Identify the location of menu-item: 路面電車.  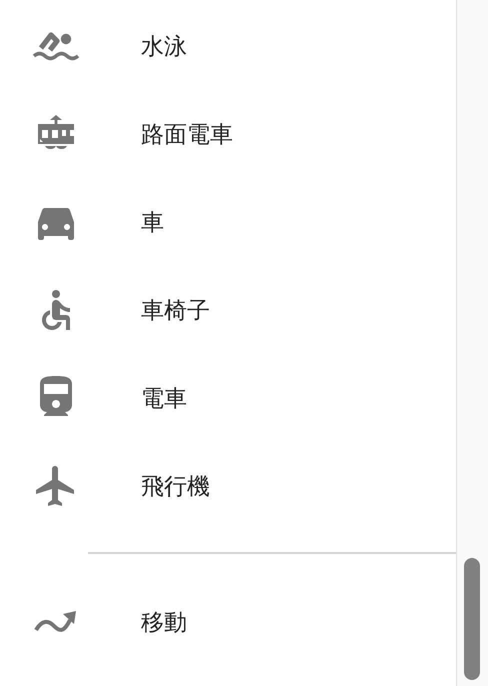
(228, 134).